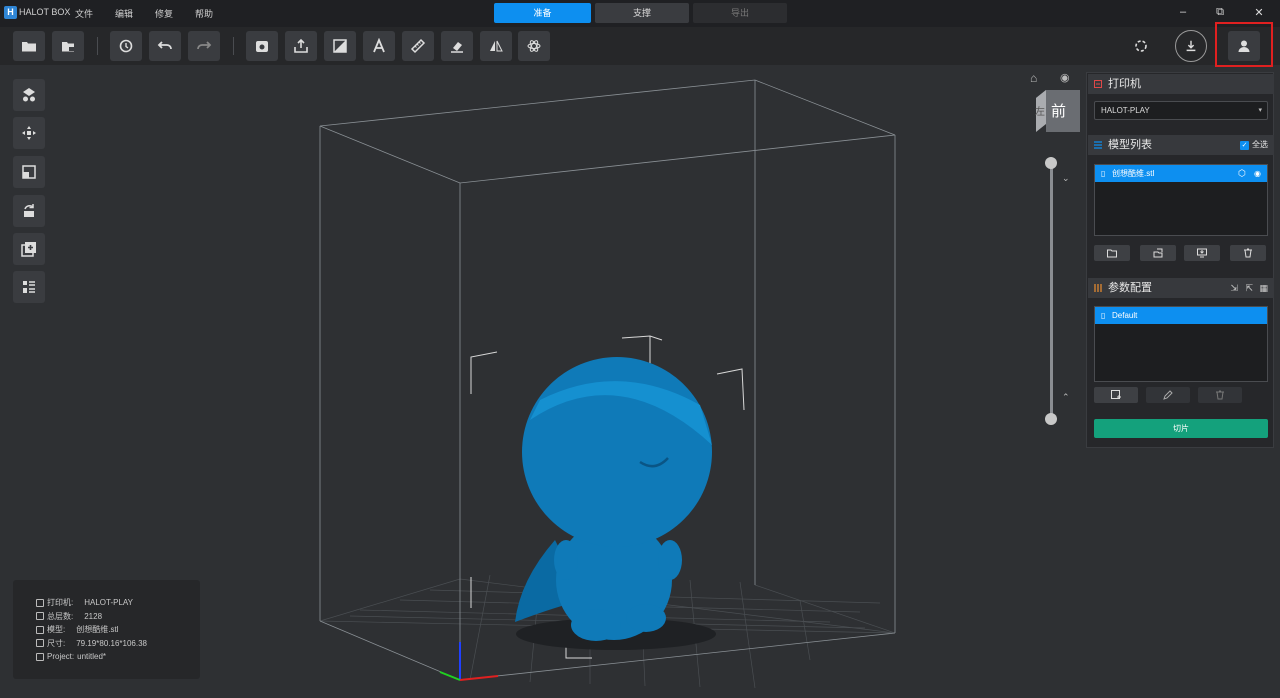 This screenshot has width=1280, height=698. Describe the element at coordinates (56, 630) in the screenshot. I see `info-key: 模型:` at that location.